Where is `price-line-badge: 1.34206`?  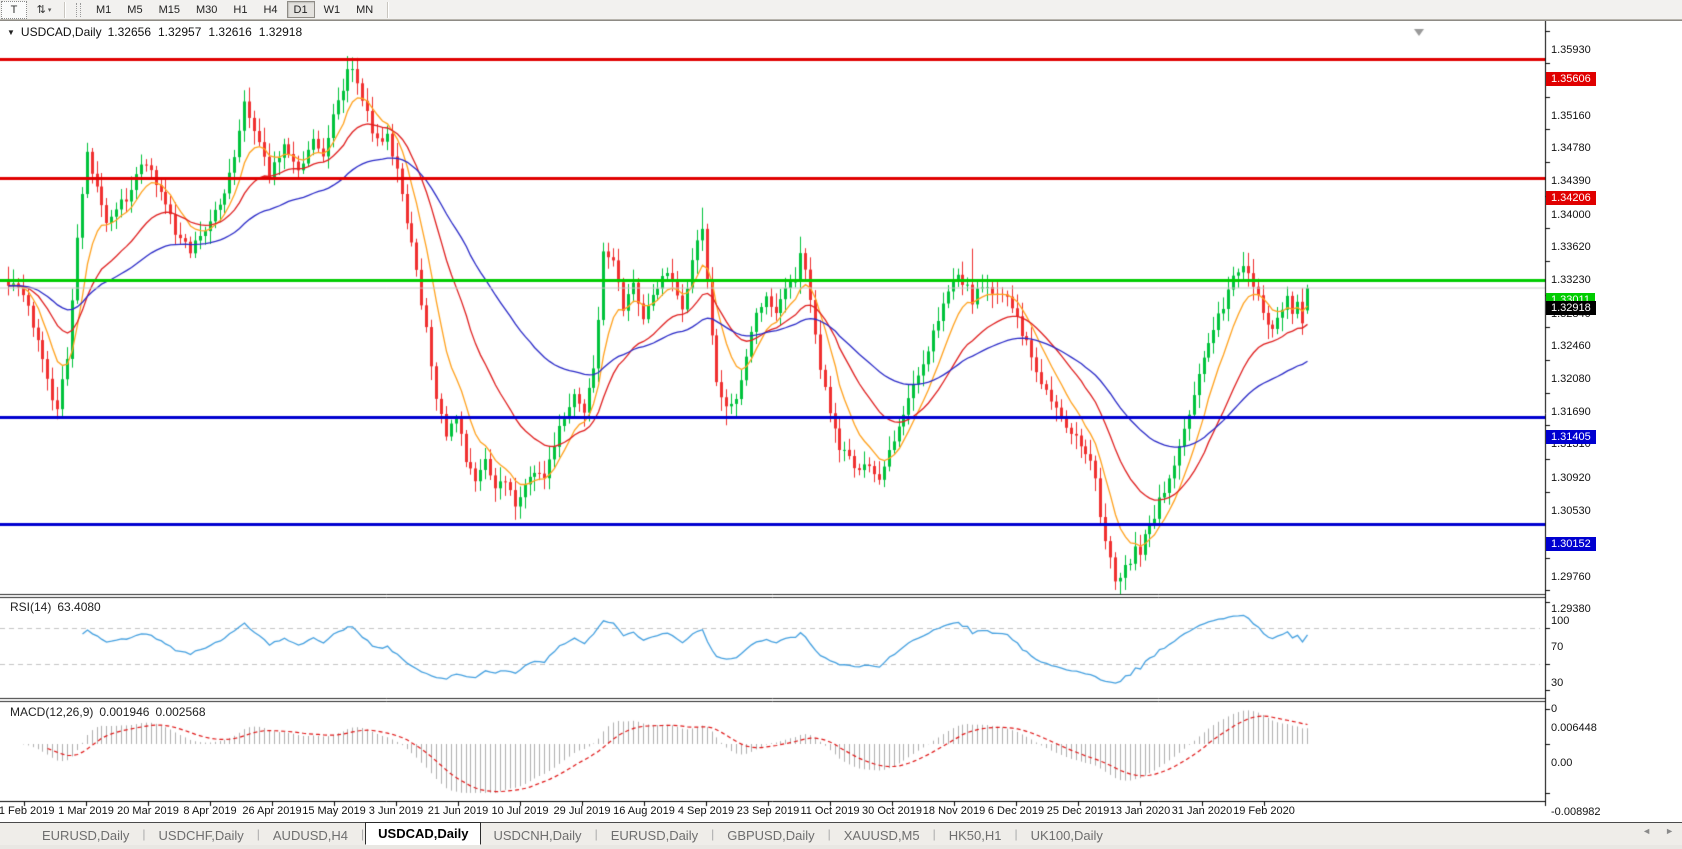
price-line-badge: 1.34206 is located at coordinates (1571, 198).